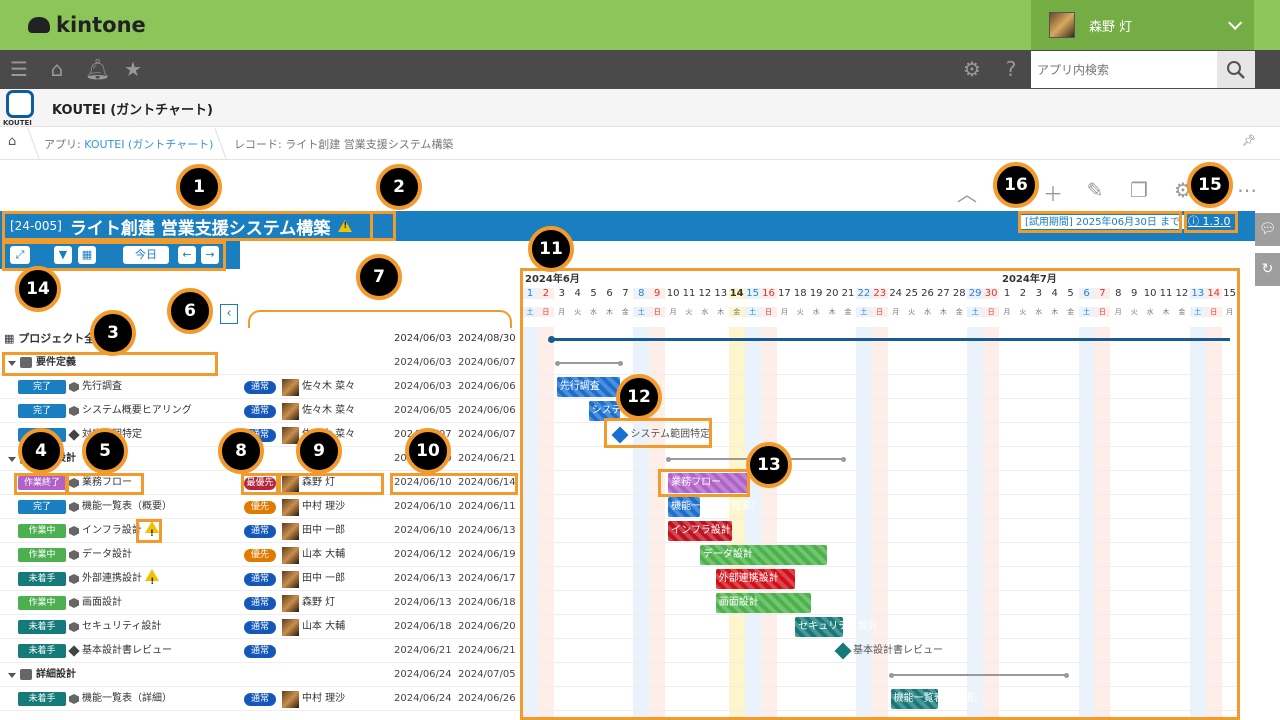  What do you see at coordinates (1247, 190) in the screenshot?
I see `more-icon: ⋯` at bounding box center [1247, 190].